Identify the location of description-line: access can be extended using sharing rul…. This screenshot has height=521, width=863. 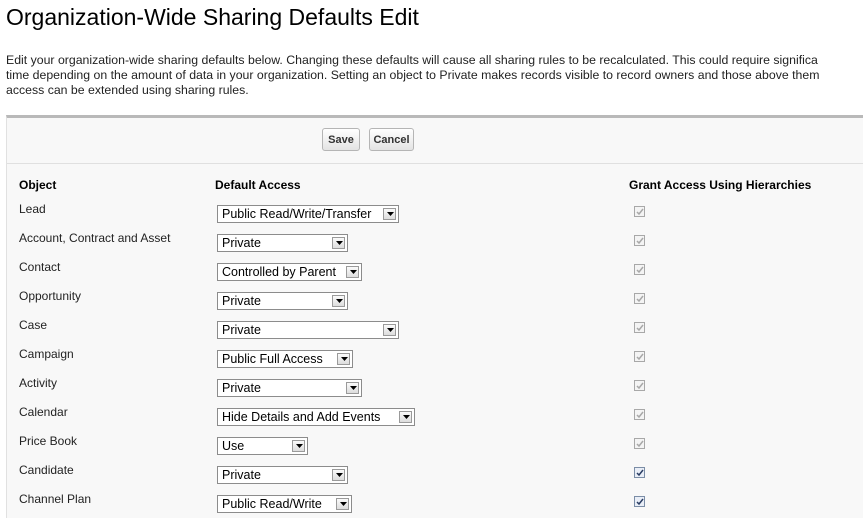
(127, 90).